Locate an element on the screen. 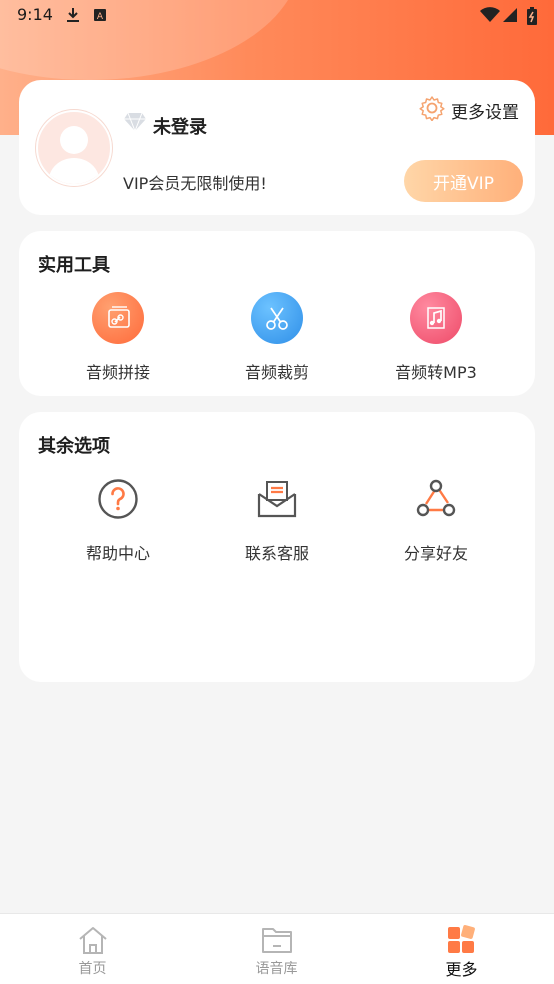 The width and height of the screenshot is (554, 984). option-label: 帮助中心 is located at coordinates (117, 553).